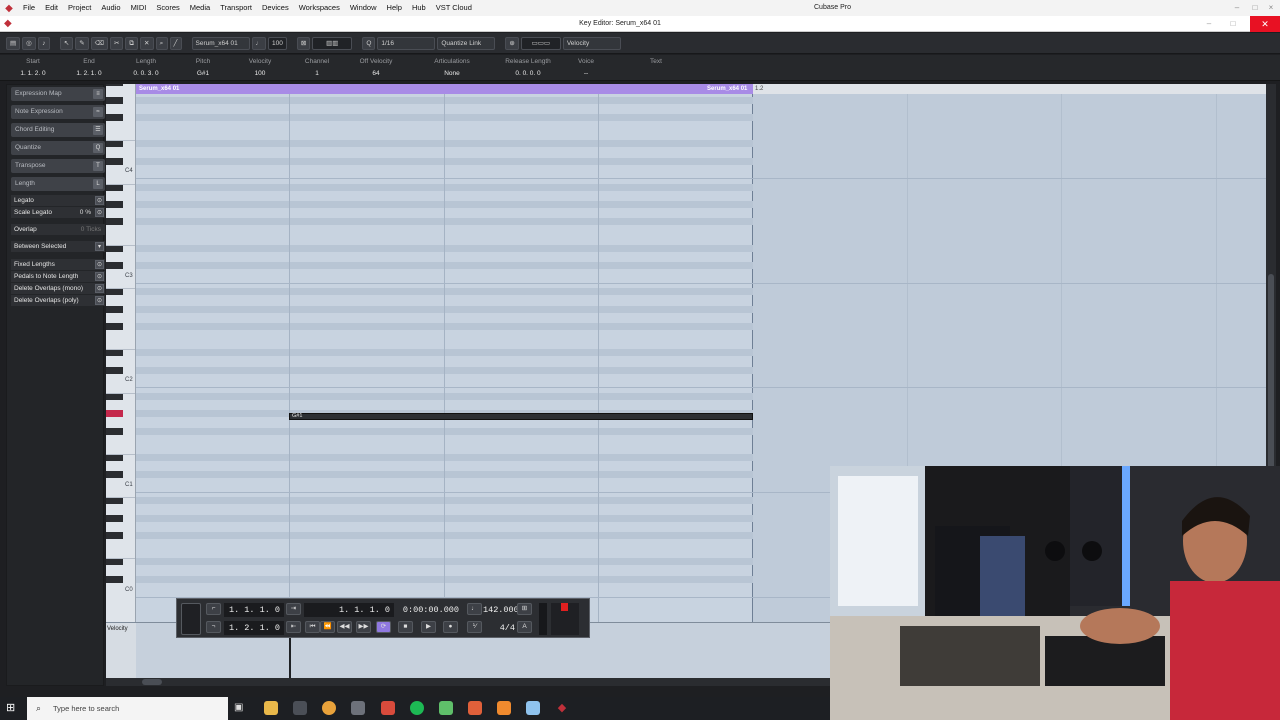 This screenshot has width=1280, height=720. Describe the element at coordinates (58, 288) in the screenshot. I see `action-delete-overlaps-mono: Delete Overlaps (mono) ⊙` at that location.